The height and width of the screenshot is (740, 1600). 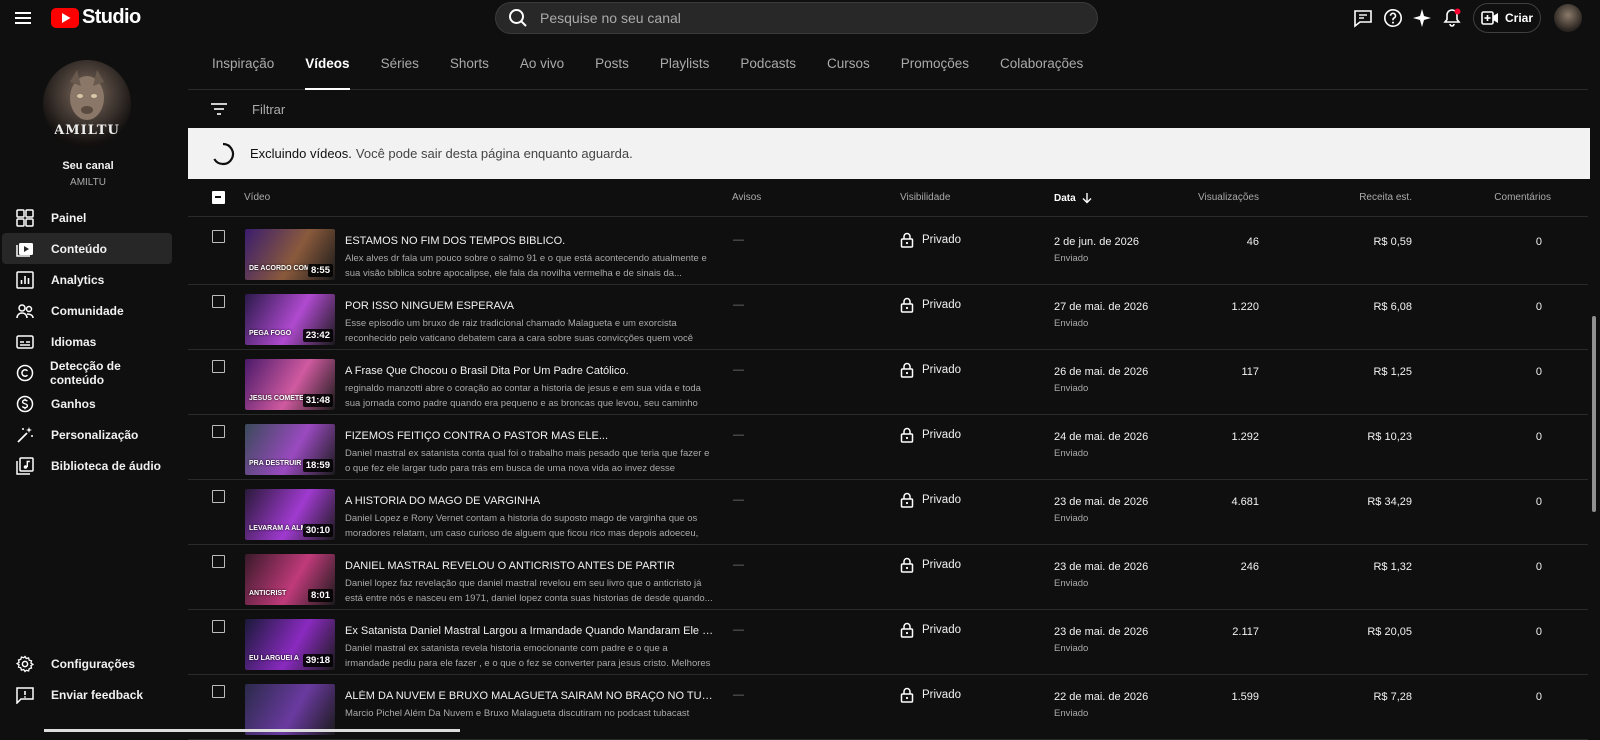 What do you see at coordinates (469, 63) in the screenshot?
I see `tab-shorts: Shorts` at bounding box center [469, 63].